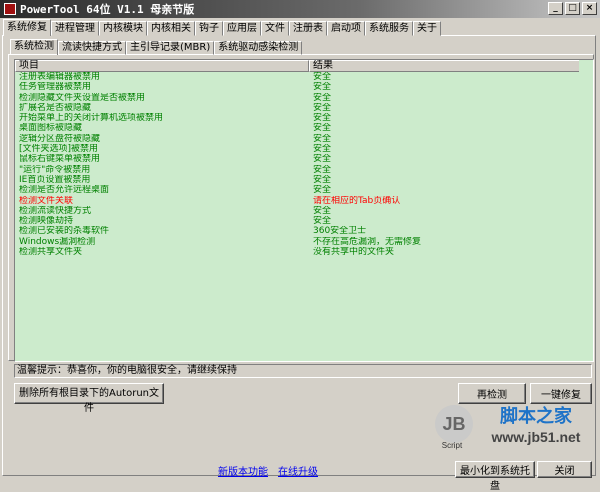  What do you see at coordinates (60, 77) in the screenshot?
I see `row-item: 注册表编辑器被禁用` at bounding box center [60, 77].